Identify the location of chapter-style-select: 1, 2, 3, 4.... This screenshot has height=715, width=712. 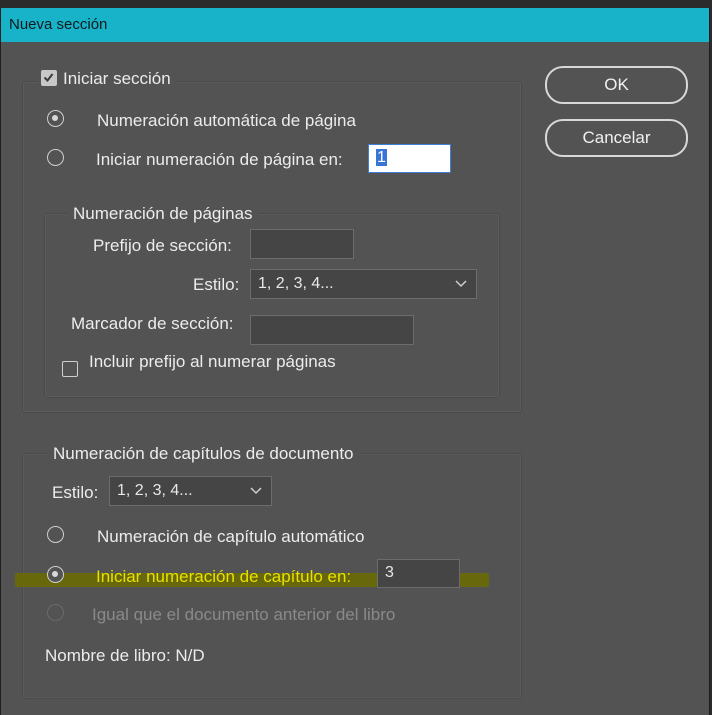
(190, 491).